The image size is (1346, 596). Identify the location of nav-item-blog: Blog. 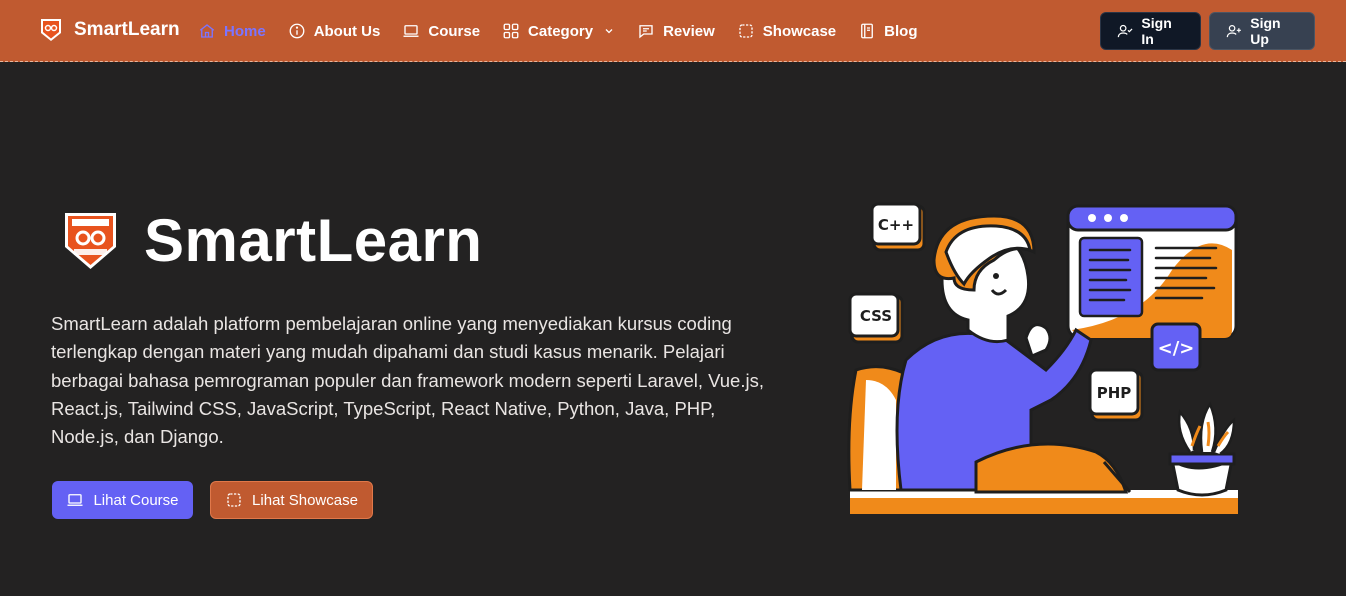
(887, 31).